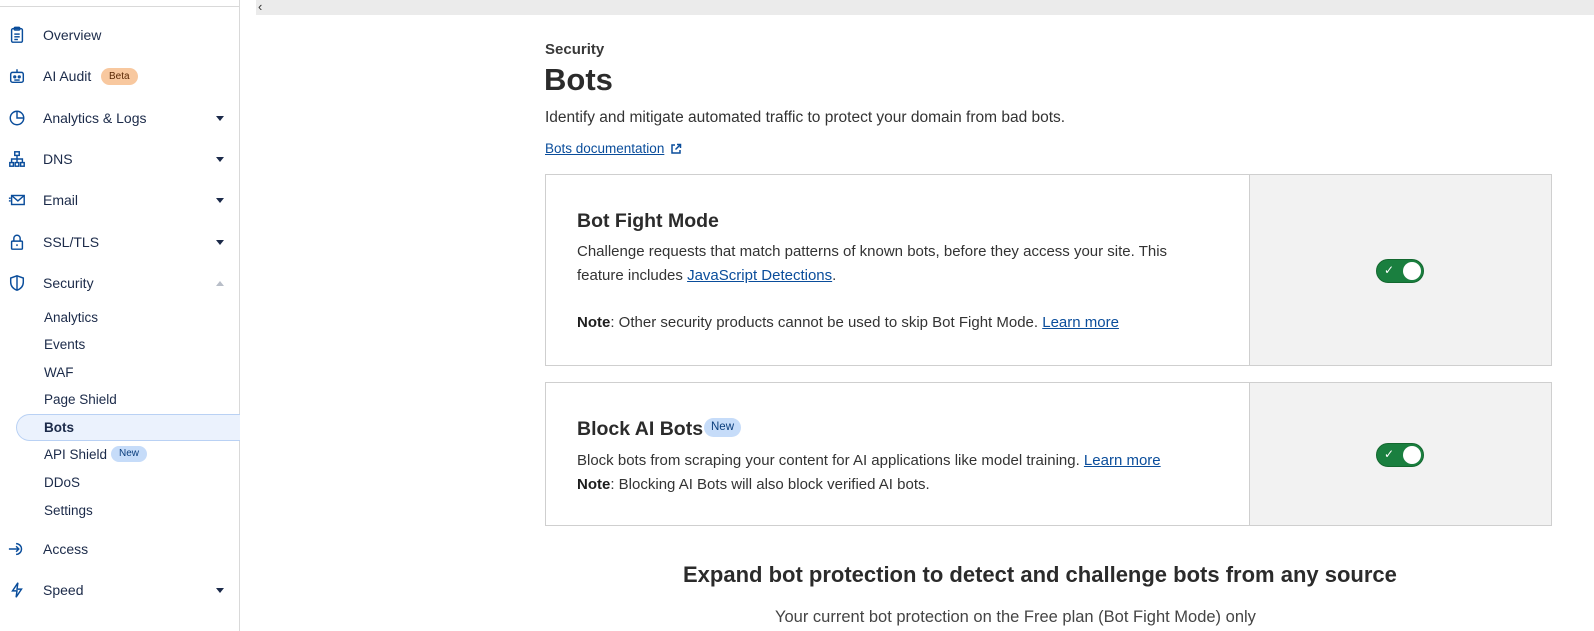  Describe the element at coordinates (95, 118) in the screenshot. I see `sidebar-item-label: Analytics & Logs` at that location.